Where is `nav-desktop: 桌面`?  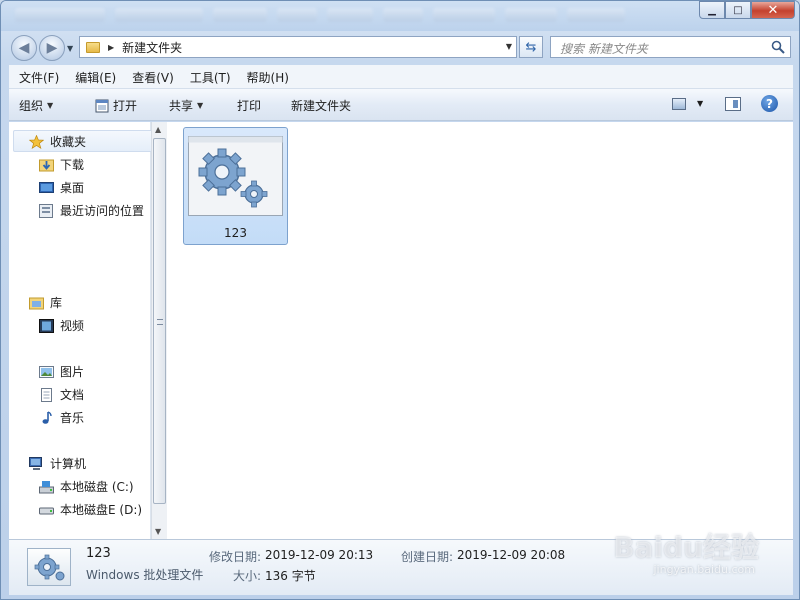 nav-desktop: 桌面 is located at coordinates (61, 187).